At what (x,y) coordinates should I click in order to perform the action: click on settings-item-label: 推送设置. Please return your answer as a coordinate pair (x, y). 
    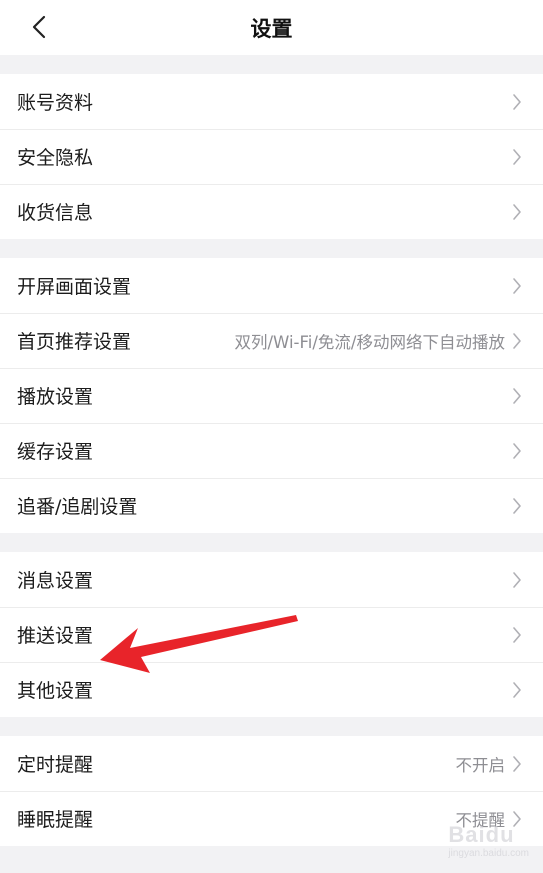
    Looking at the image, I should click on (55, 636).